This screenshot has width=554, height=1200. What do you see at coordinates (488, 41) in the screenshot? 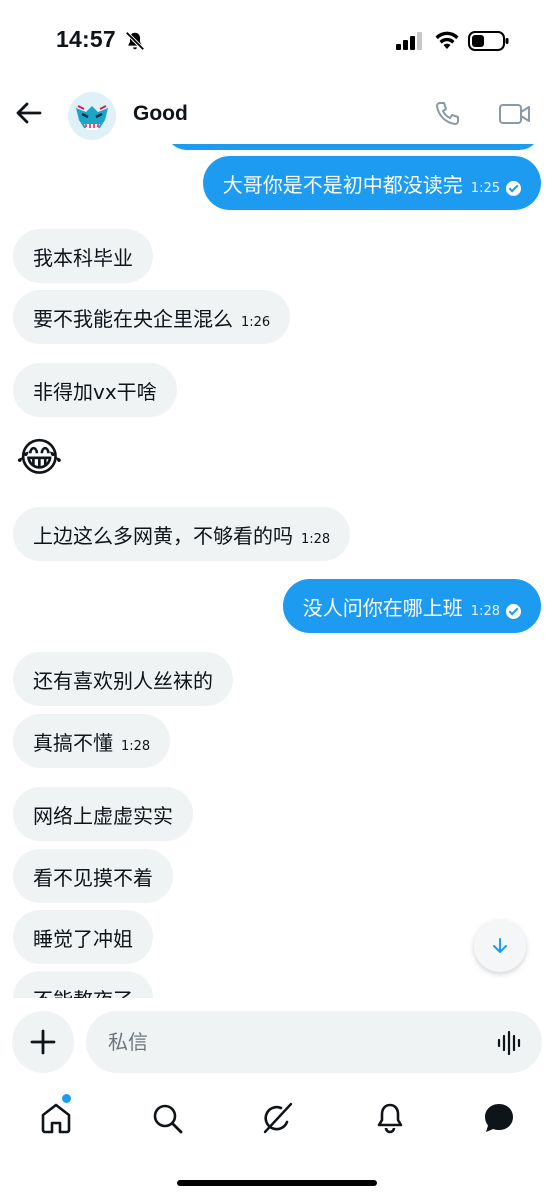
I see `battery-icon` at bounding box center [488, 41].